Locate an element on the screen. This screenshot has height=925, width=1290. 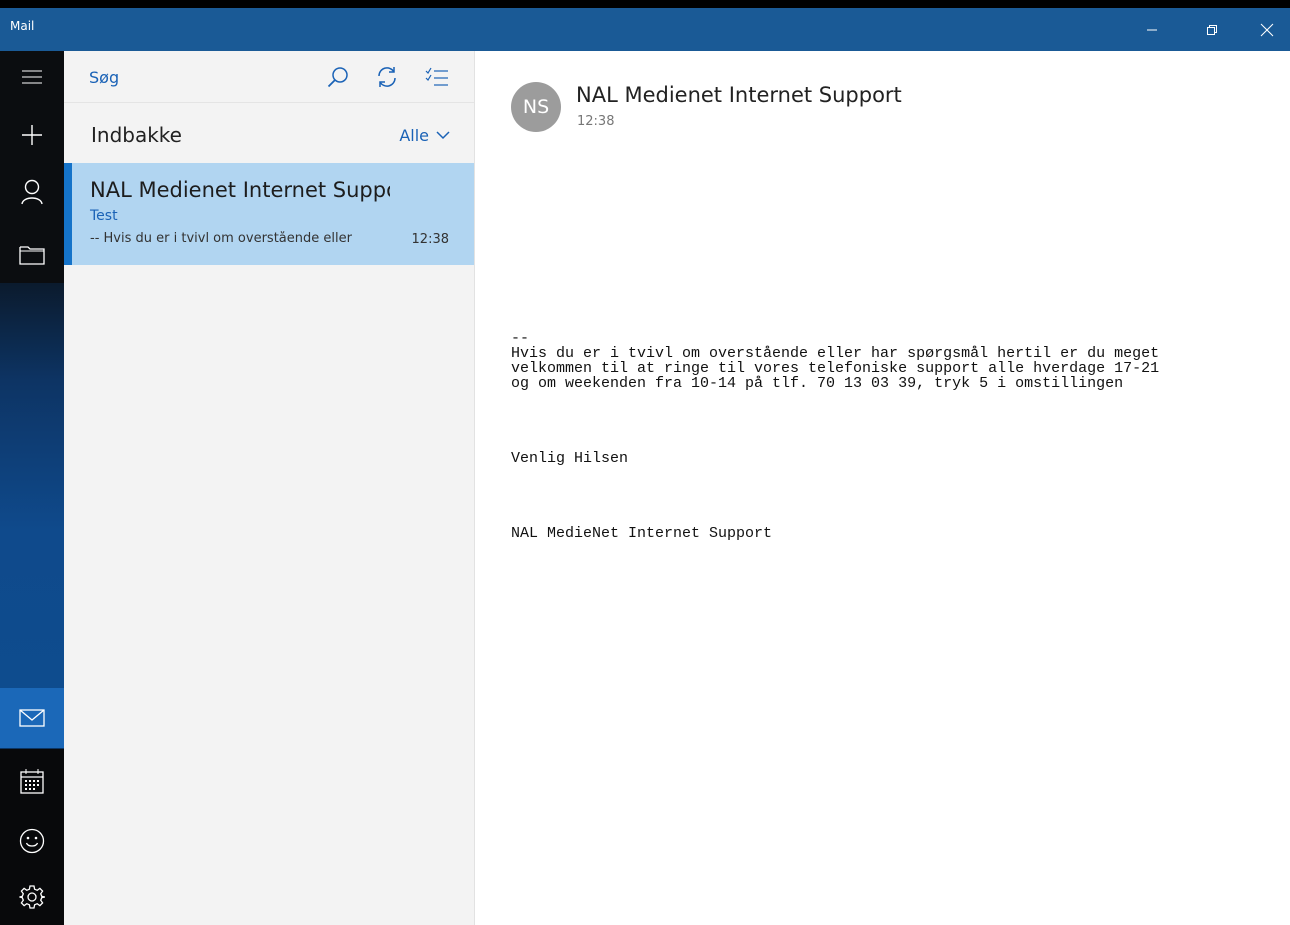
reading-sender: NAL Medienet Internet Support is located at coordinates (739, 95).